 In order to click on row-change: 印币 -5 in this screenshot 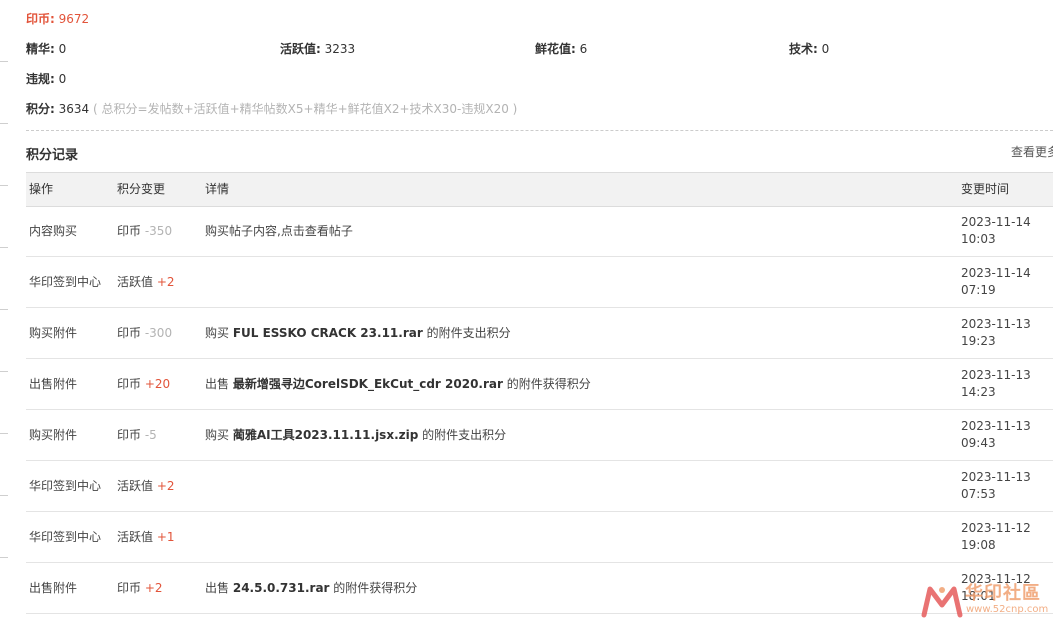, I will do `click(137, 435)`.